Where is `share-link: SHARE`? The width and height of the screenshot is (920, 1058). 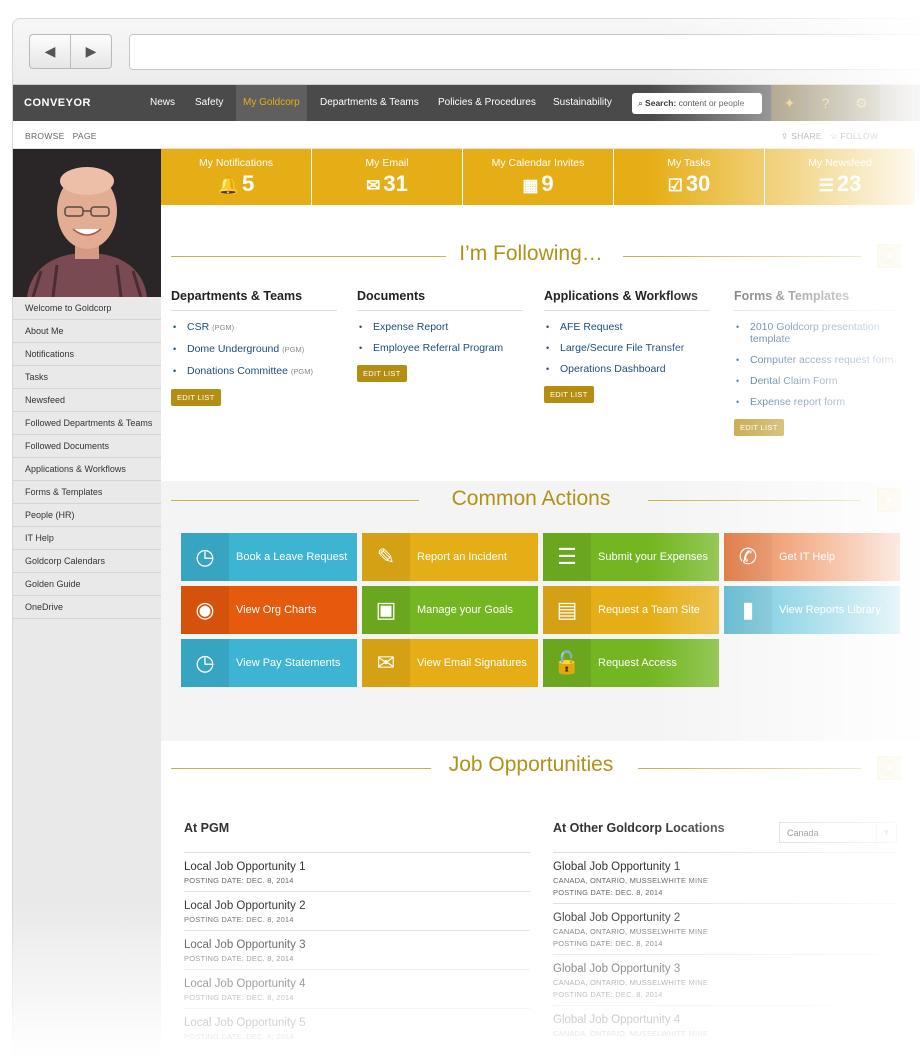
share-link: SHARE is located at coordinates (806, 136).